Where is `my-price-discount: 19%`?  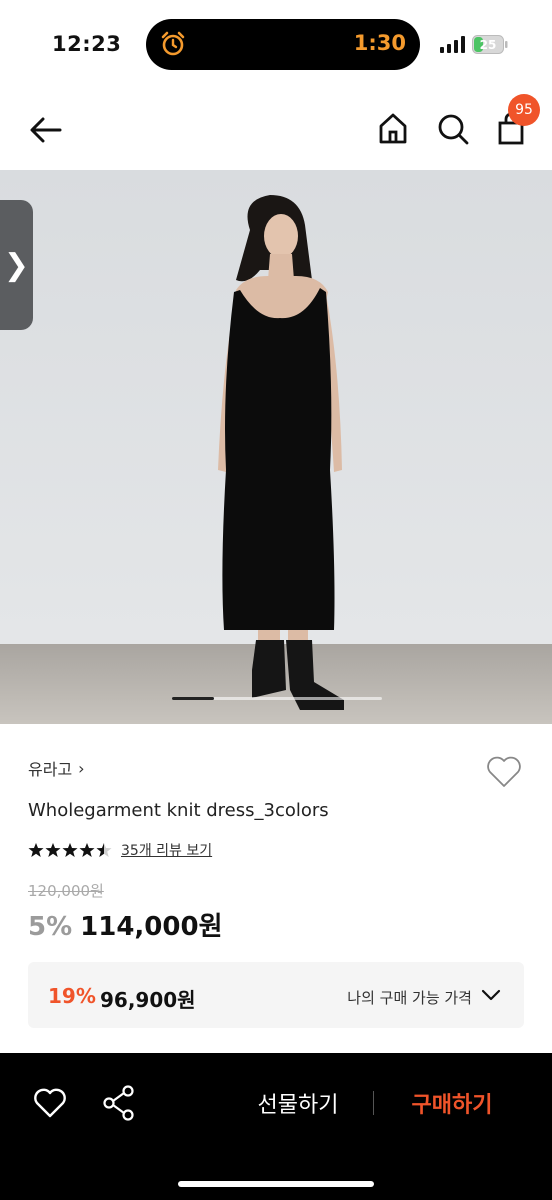 my-price-discount: 19% is located at coordinates (72, 996).